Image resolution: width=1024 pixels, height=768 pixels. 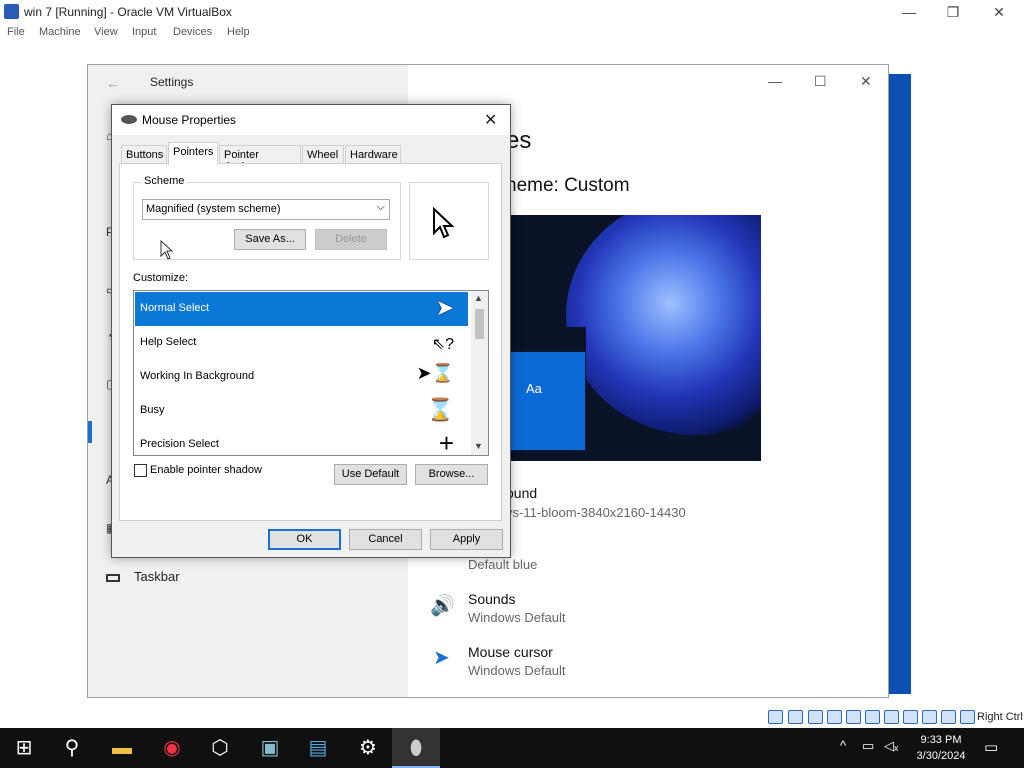 What do you see at coordinates (167, 250) in the screenshot?
I see `mouse-pointer-icon` at bounding box center [167, 250].